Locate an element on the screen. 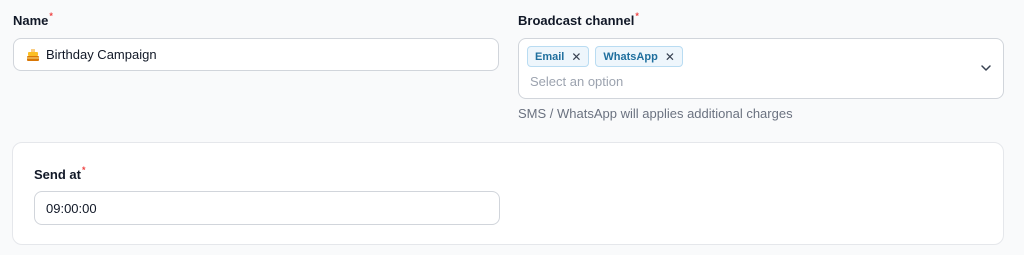 The height and width of the screenshot is (255, 1024). remove-whatsapp-icon: ✕ is located at coordinates (670, 57).